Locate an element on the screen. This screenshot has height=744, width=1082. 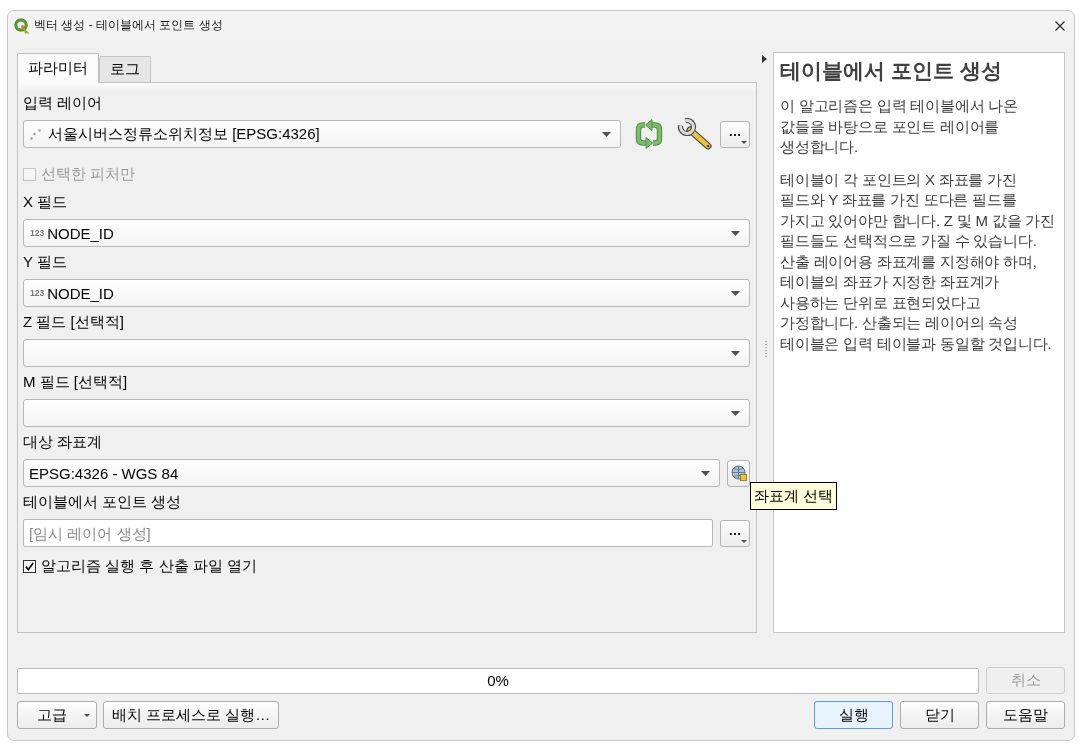
field-label: 입력 레이어 is located at coordinates (63, 103).